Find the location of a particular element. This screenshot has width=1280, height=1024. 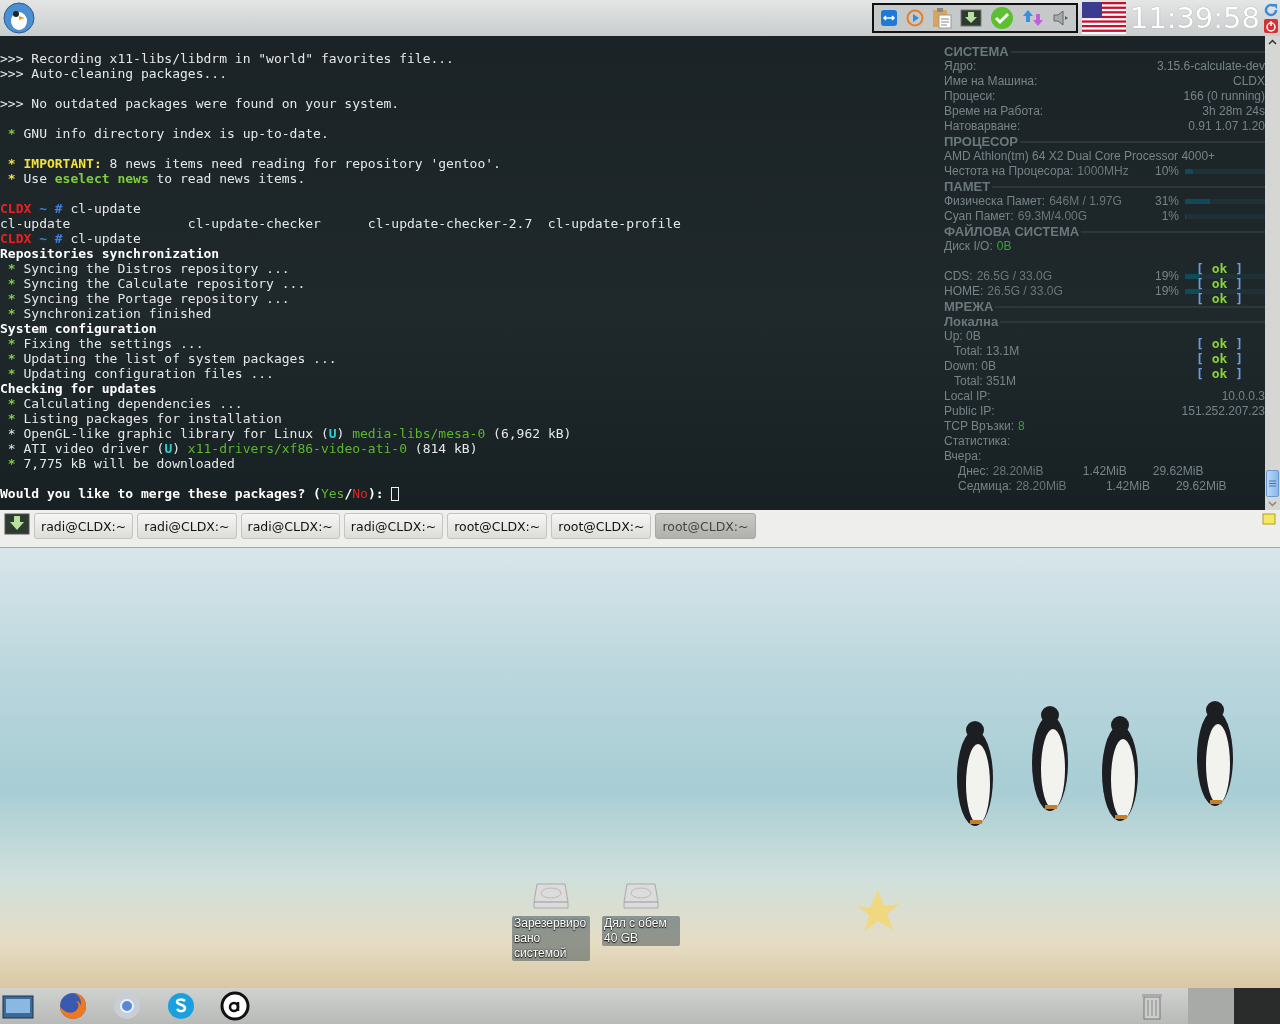

network-arrows-icon is located at coordinates (1032, 18).